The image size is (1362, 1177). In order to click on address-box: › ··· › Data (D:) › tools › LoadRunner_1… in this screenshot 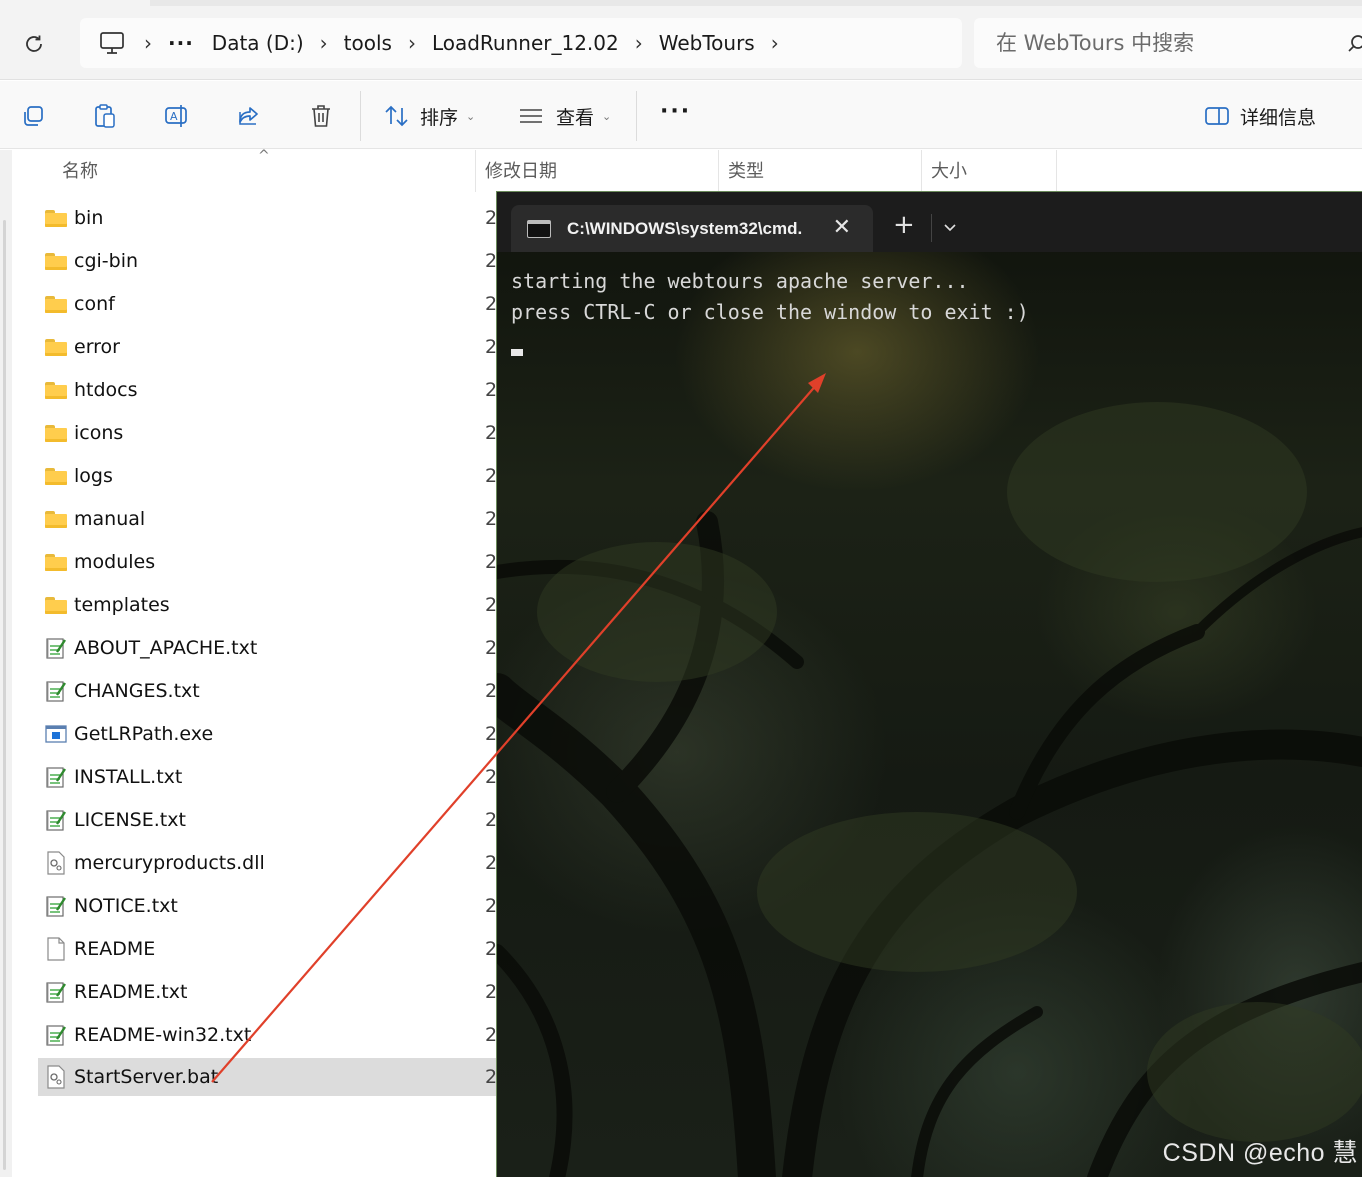, I will do `click(521, 43)`.